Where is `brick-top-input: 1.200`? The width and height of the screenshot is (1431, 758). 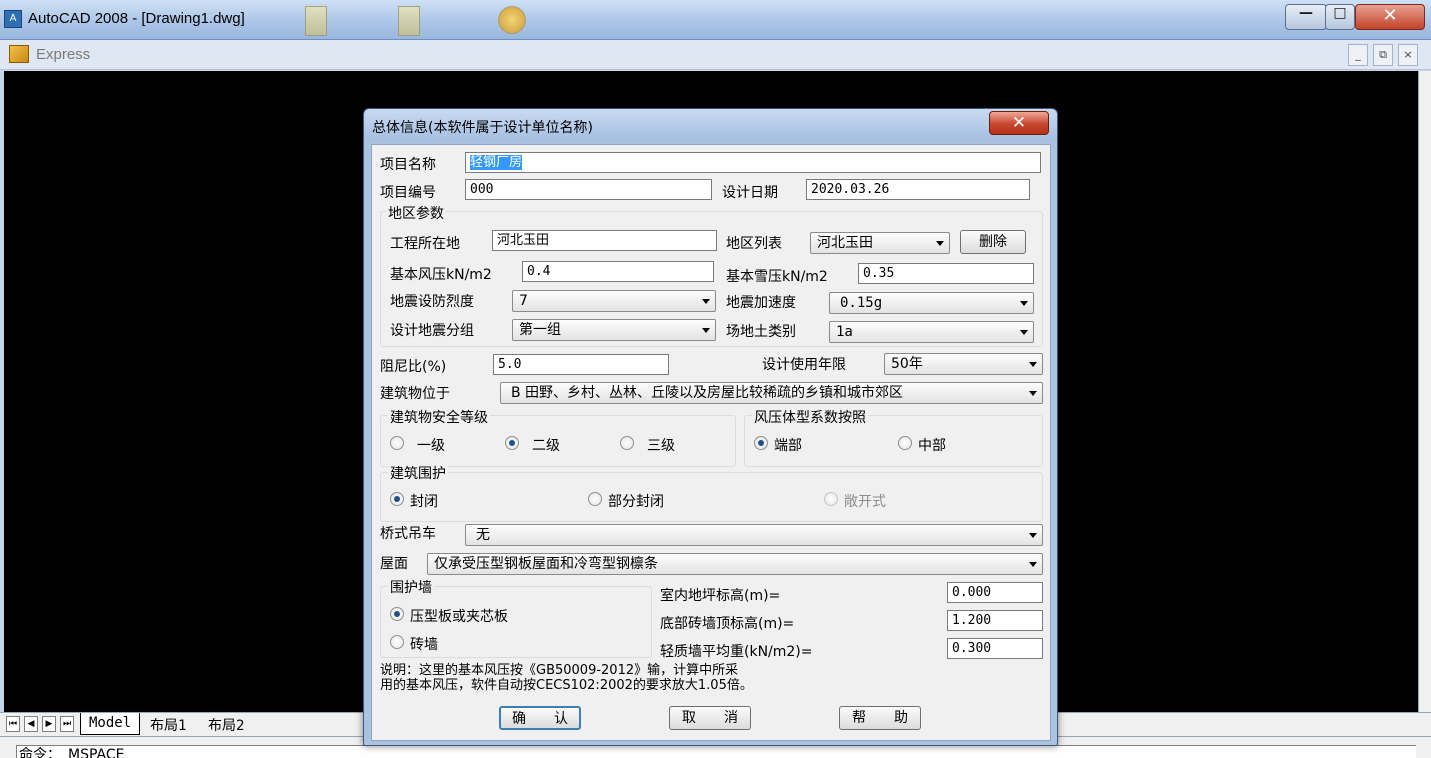
brick-top-input: 1.200 is located at coordinates (995, 620).